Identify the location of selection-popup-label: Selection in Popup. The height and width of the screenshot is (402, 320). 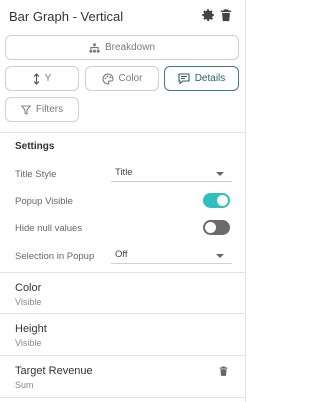
(55, 256).